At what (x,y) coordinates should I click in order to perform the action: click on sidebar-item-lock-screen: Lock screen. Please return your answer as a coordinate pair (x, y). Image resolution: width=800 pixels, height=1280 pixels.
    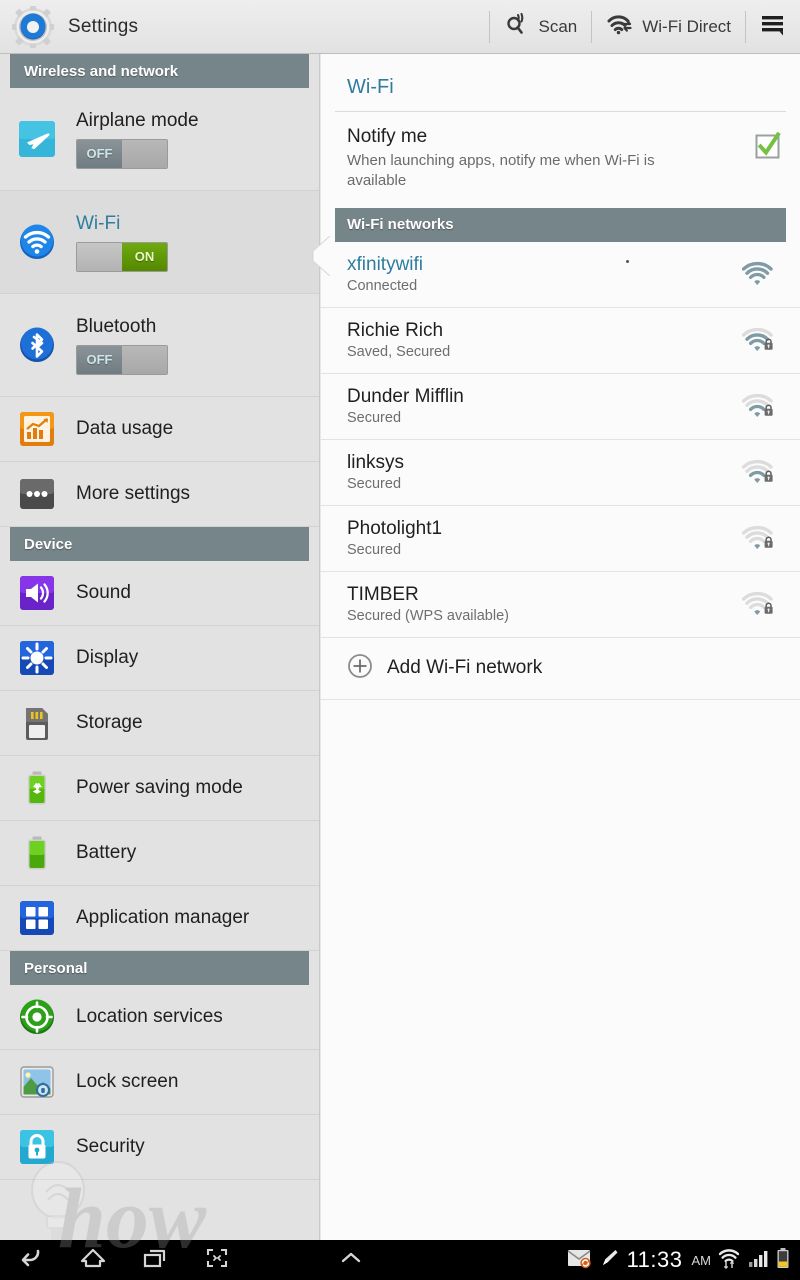
    Looking at the image, I should click on (159, 1082).